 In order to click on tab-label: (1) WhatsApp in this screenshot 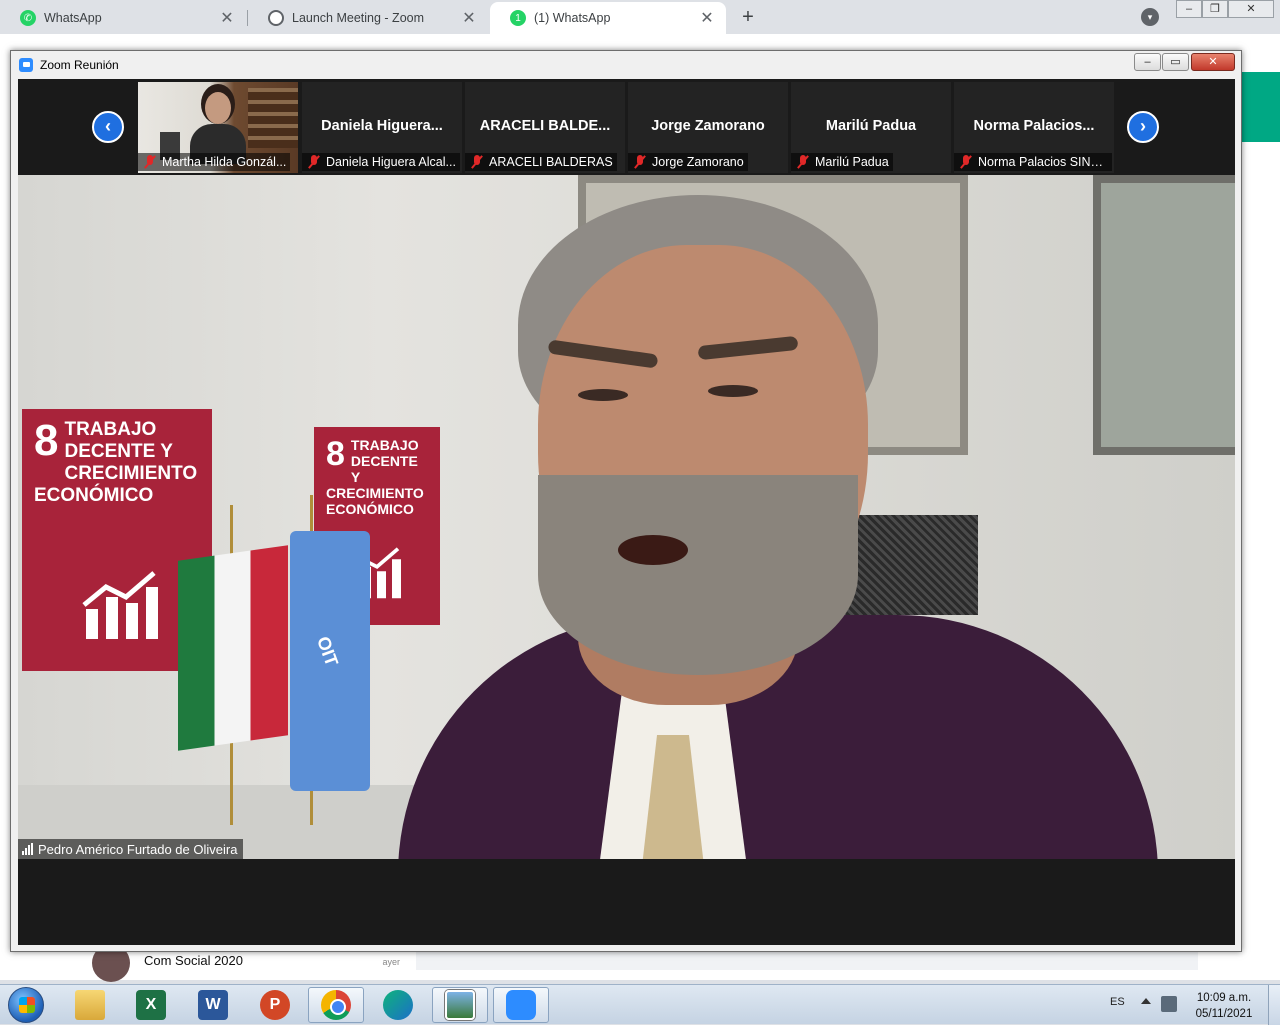, I will do `click(572, 18)`.